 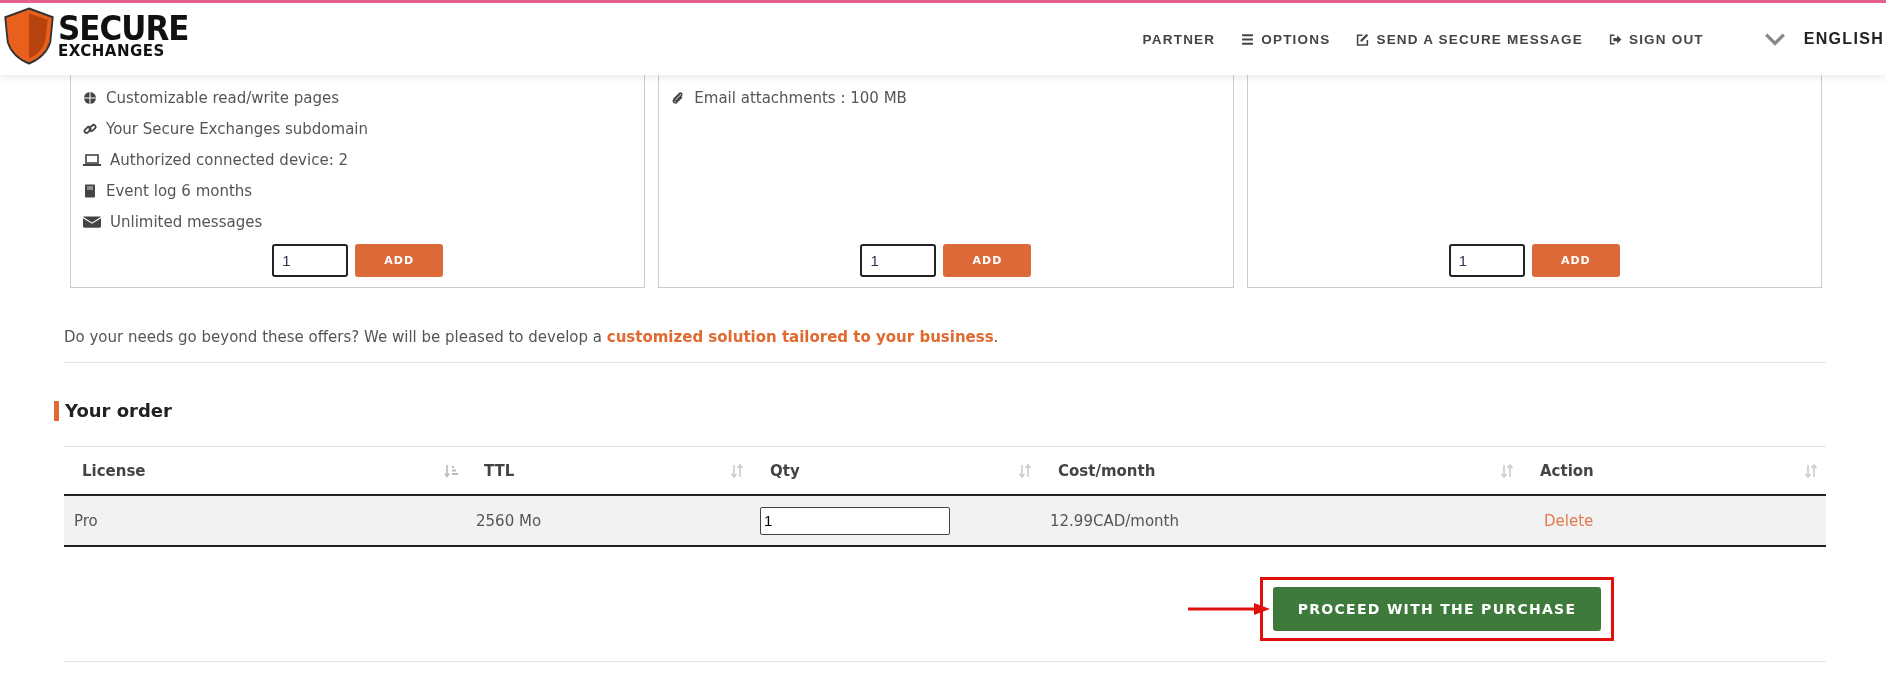 What do you see at coordinates (1363, 39) in the screenshot?
I see `edit-icon` at bounding box center [1363, 39].